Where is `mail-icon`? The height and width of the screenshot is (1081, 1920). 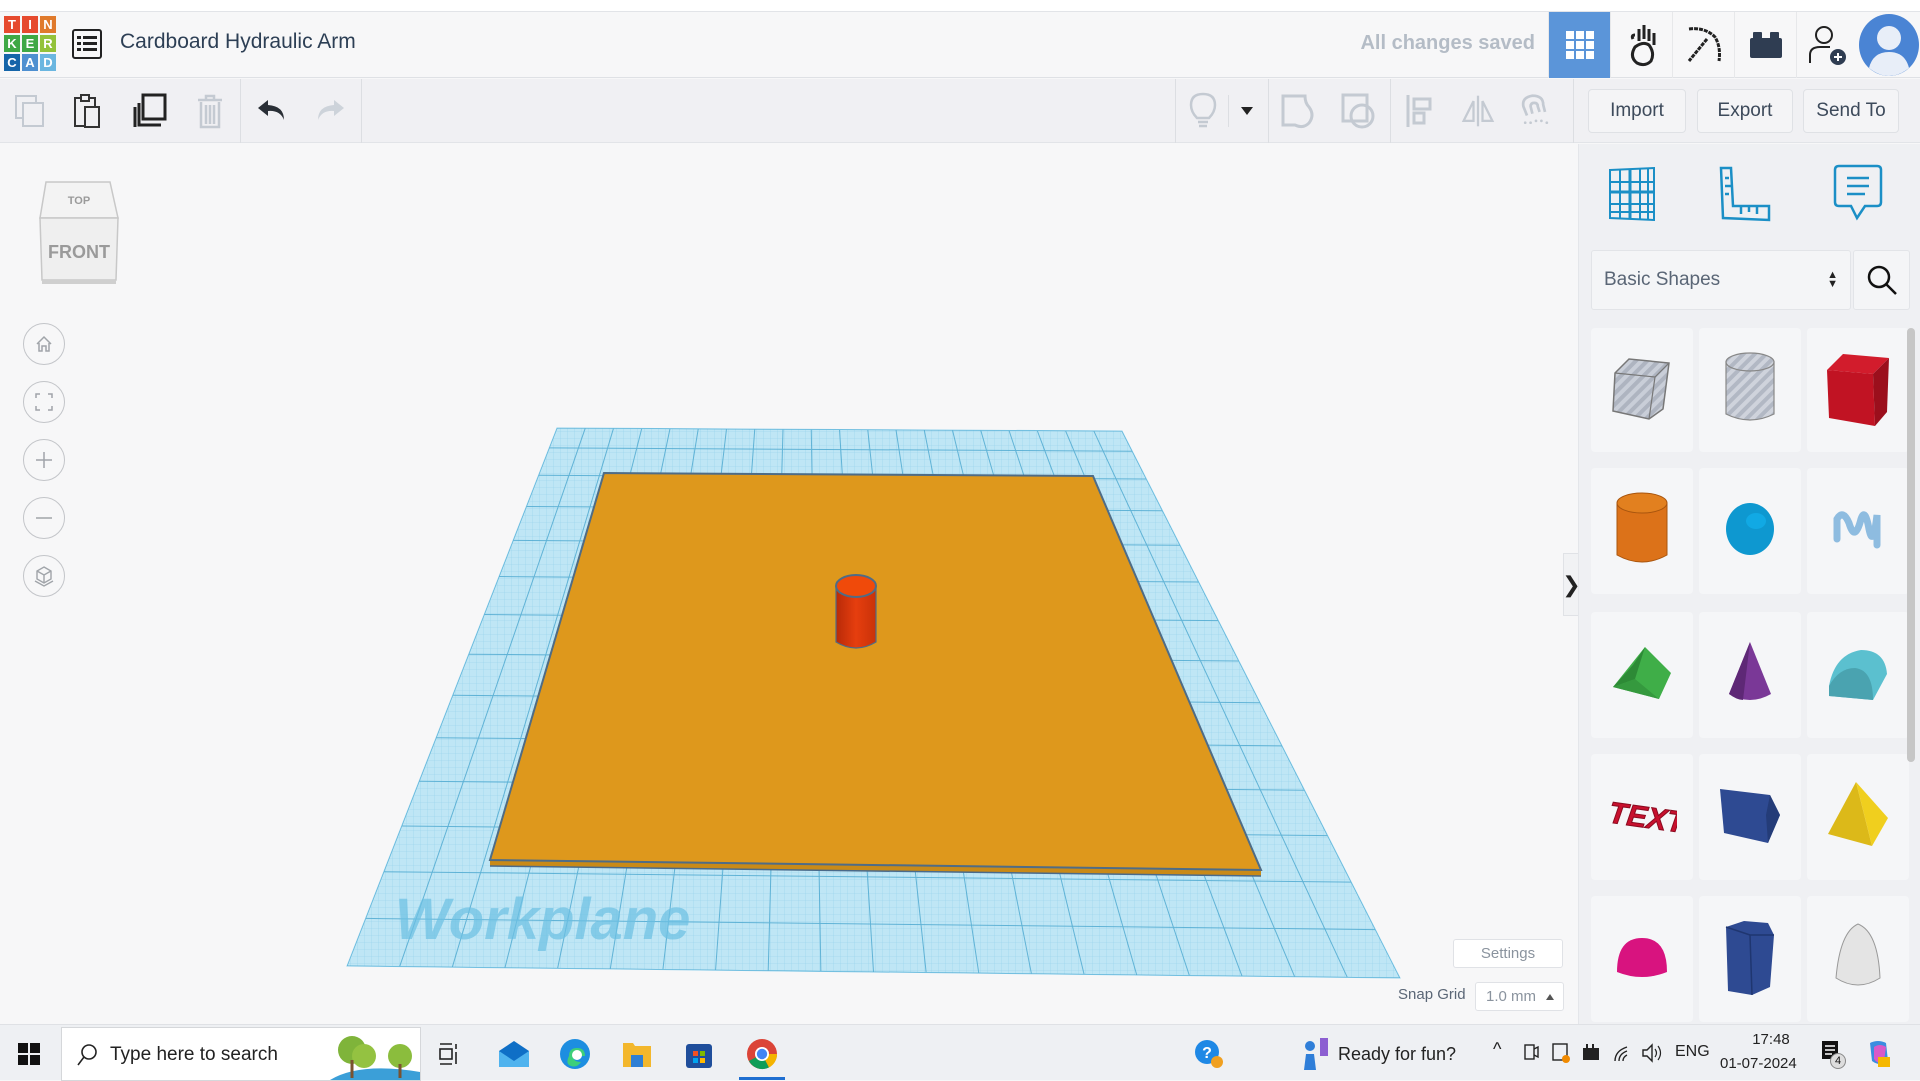
mail-icon is located at coordinates (514, 1054).